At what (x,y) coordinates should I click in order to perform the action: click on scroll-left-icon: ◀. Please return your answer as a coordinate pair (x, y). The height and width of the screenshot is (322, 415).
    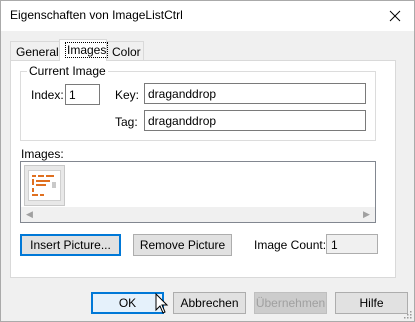
    Looking at the image, I should click on (29, 214).